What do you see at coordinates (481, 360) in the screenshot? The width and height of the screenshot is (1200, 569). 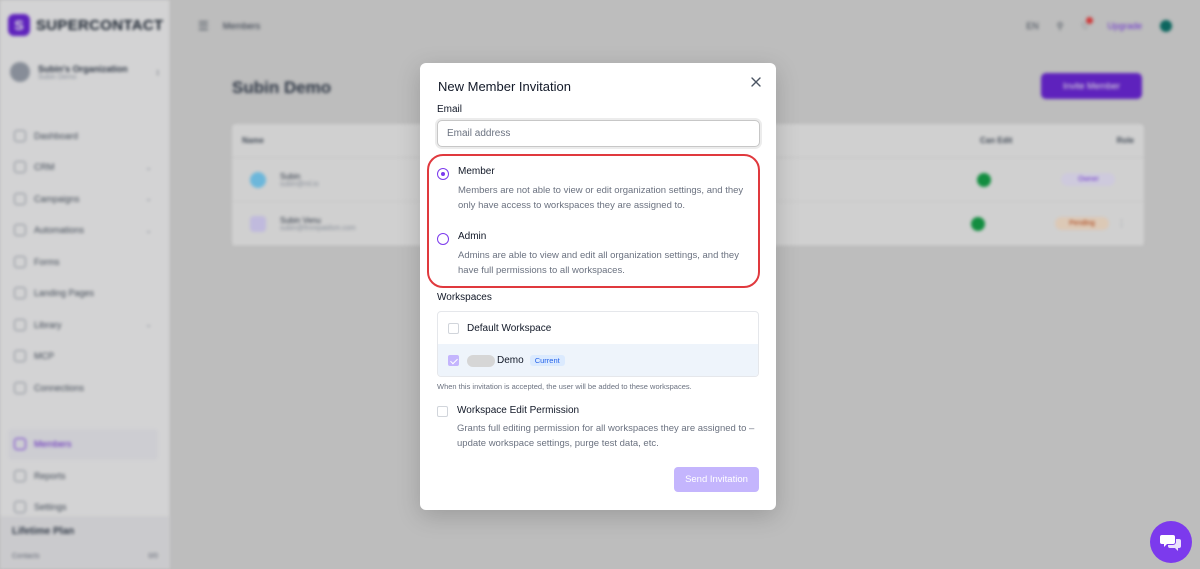 I see `redacted-text` at bounding box center [481, 360].